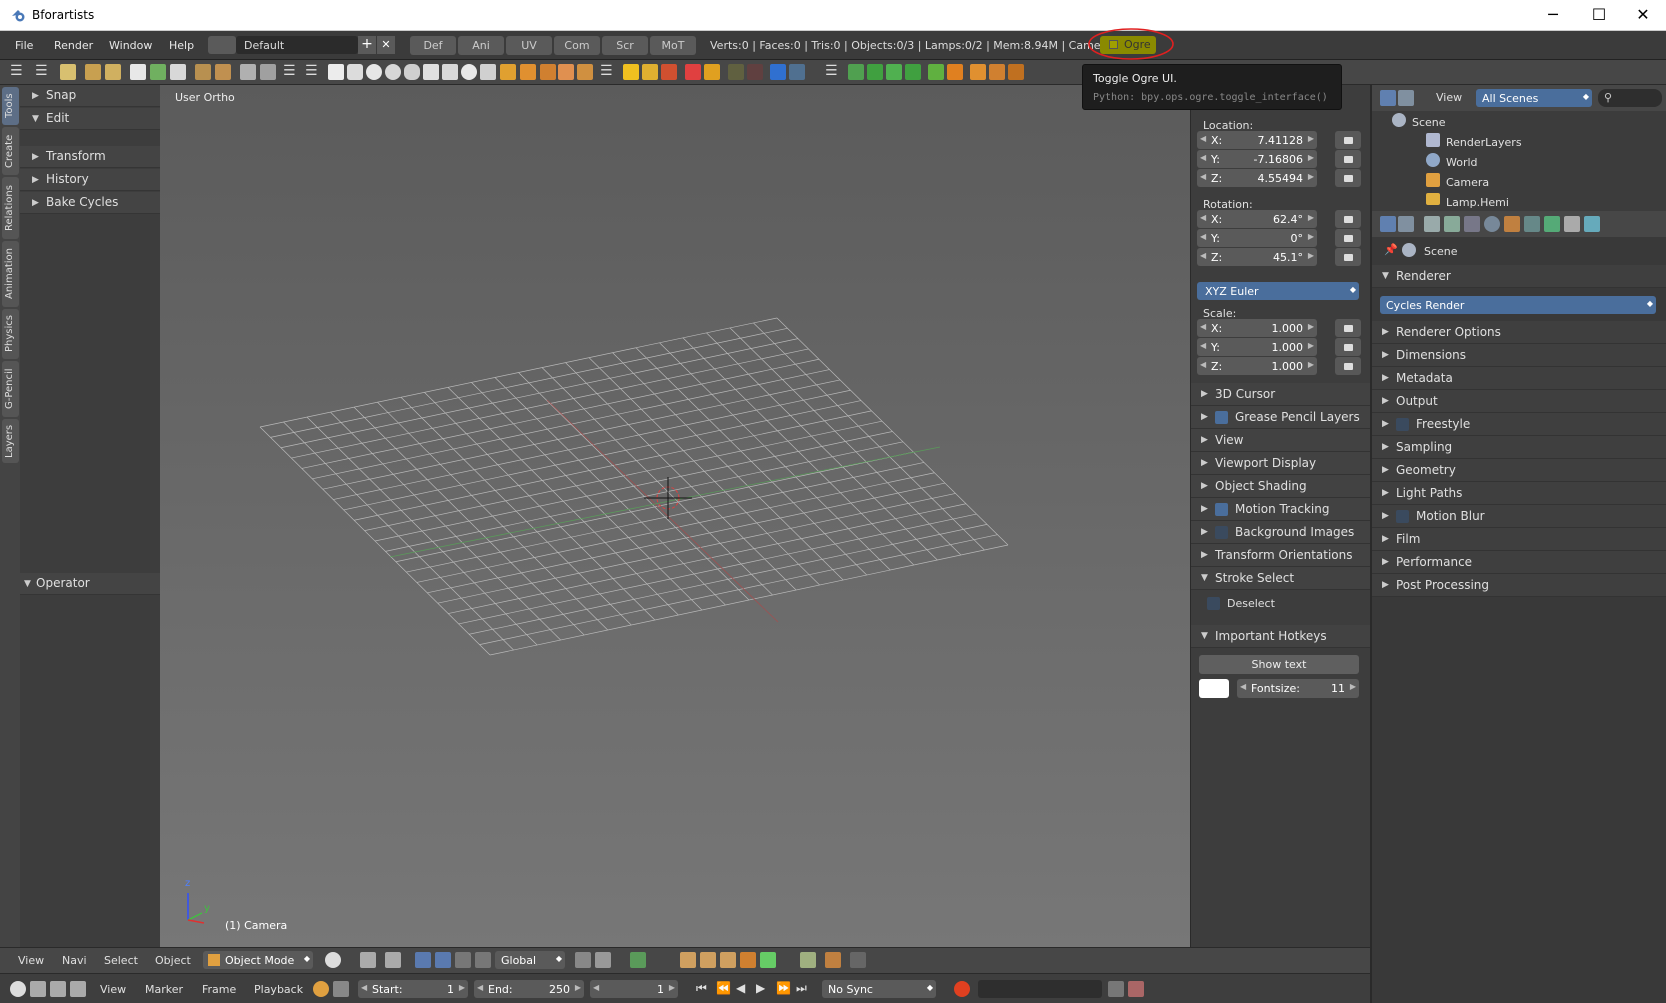 The image size is (1666, 1003). Describe the element at coordinates (1257, 347) in the screenshot. I see `scale-y-field: ◀ Y: 1.000 ▶` at that location.